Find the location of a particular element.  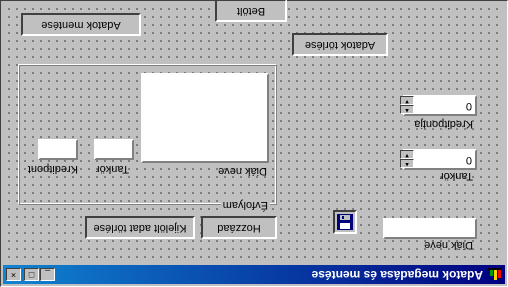

hozzaad-button: Hozzáad is located at coordinates (239, 227).